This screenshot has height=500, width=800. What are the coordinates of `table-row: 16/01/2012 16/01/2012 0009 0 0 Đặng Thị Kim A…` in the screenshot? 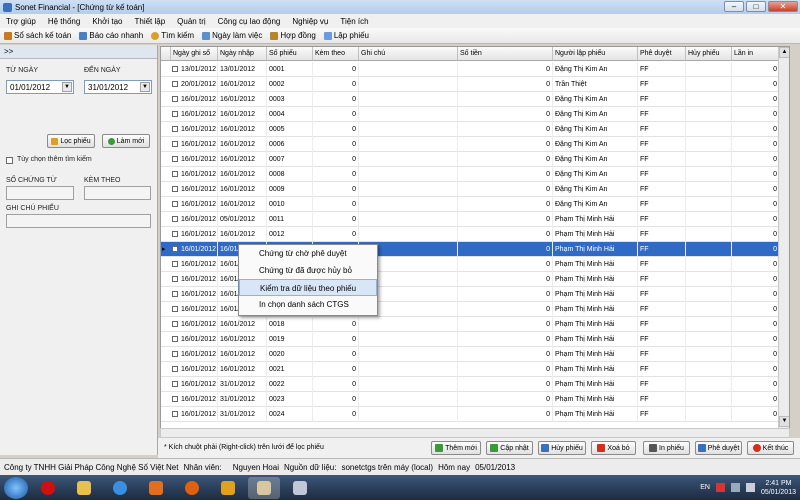 It's located at (475, 189).